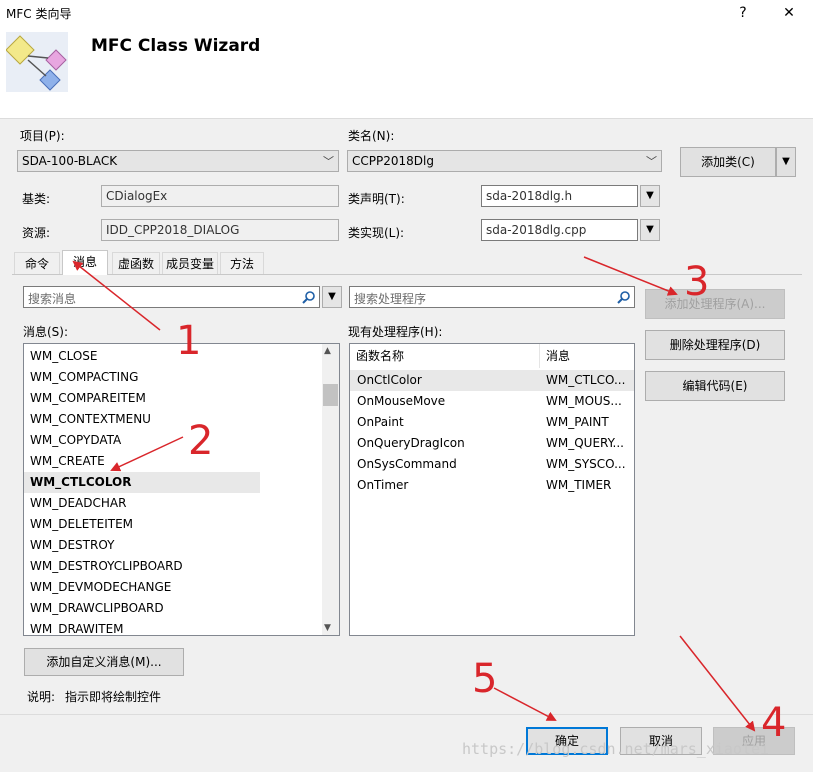 The height and width of the screenshot is (772, 813). Describe the element at coordinates (189, 341) in the screenshot. I see `annotation-number-1: 1` at that location.